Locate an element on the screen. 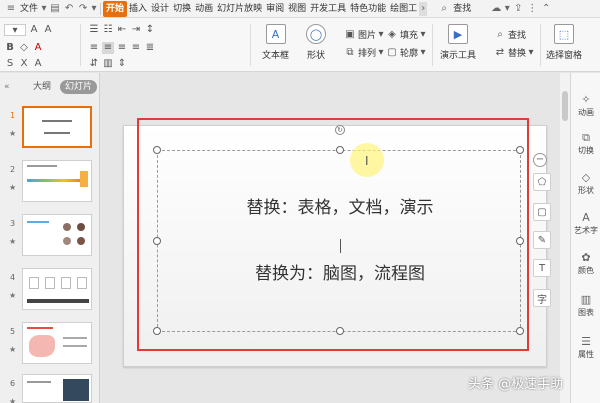  resize-handle-bottom-right is located at coordinates (520, 331).